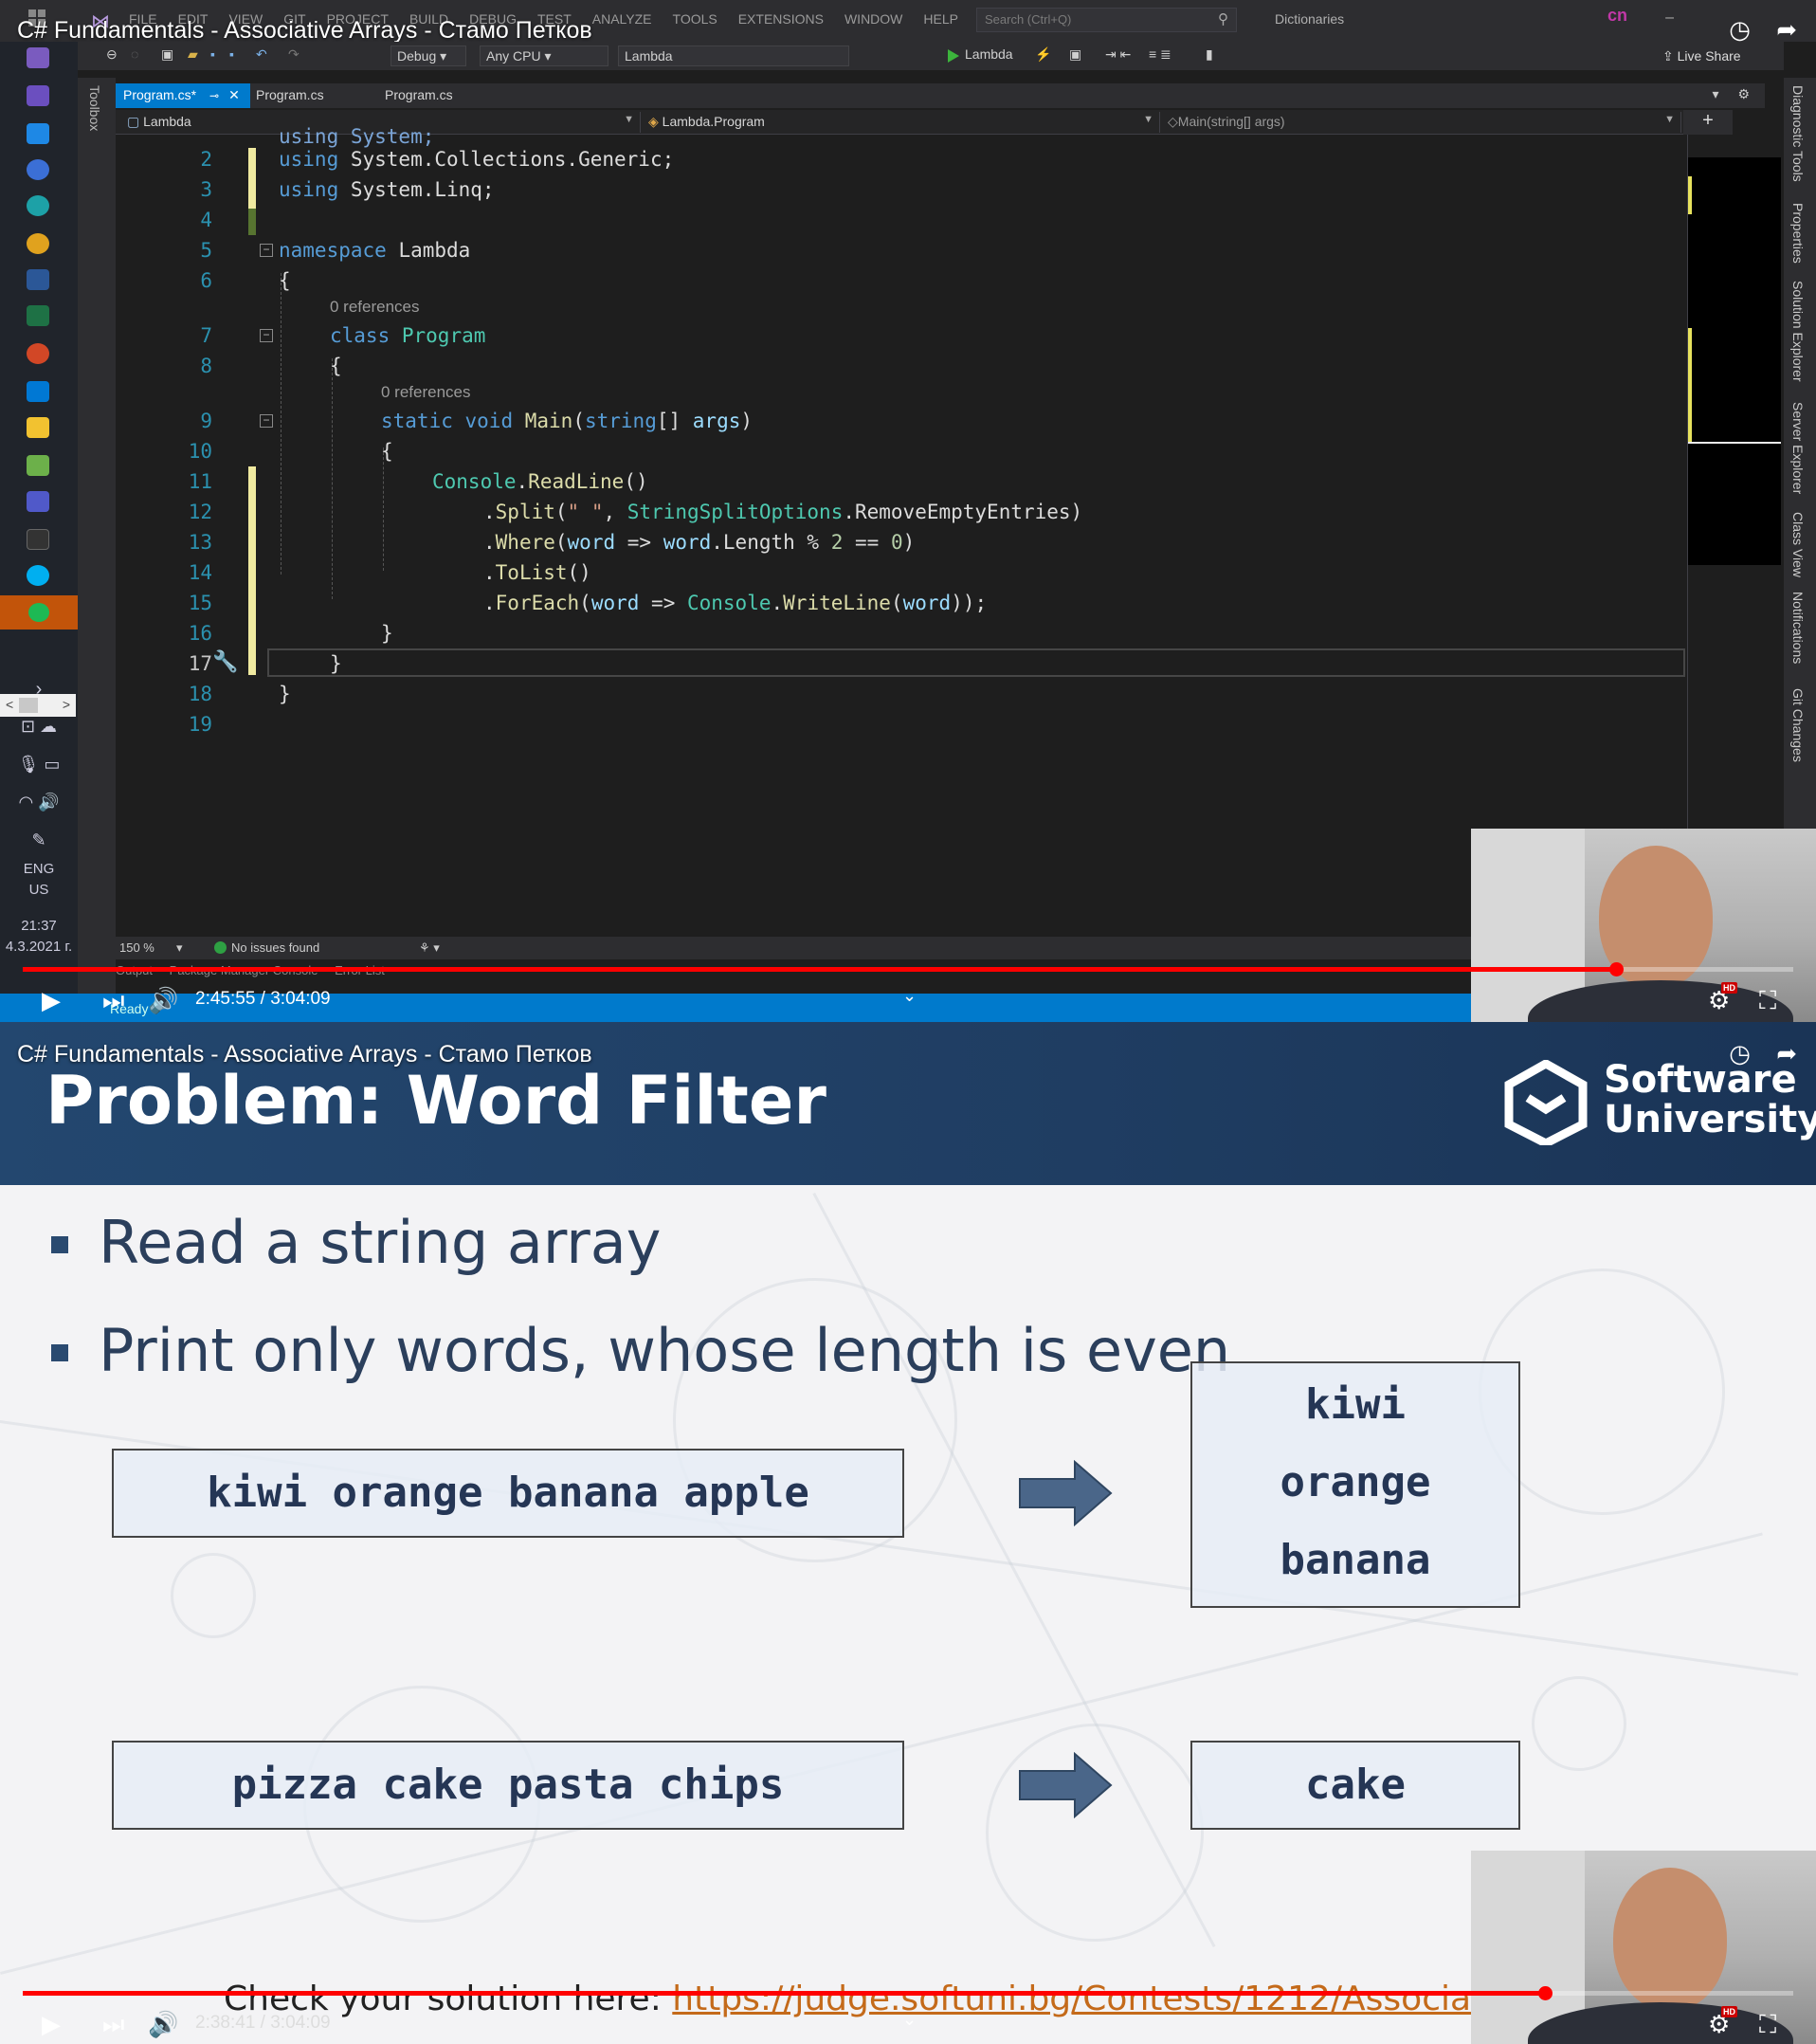 The width and height of the screenshot is (1816, 2044). What do you see at coordinates (1734, 361) in the screenshot?
I see `minimap-viewport` at bounding box center [1734, 361].